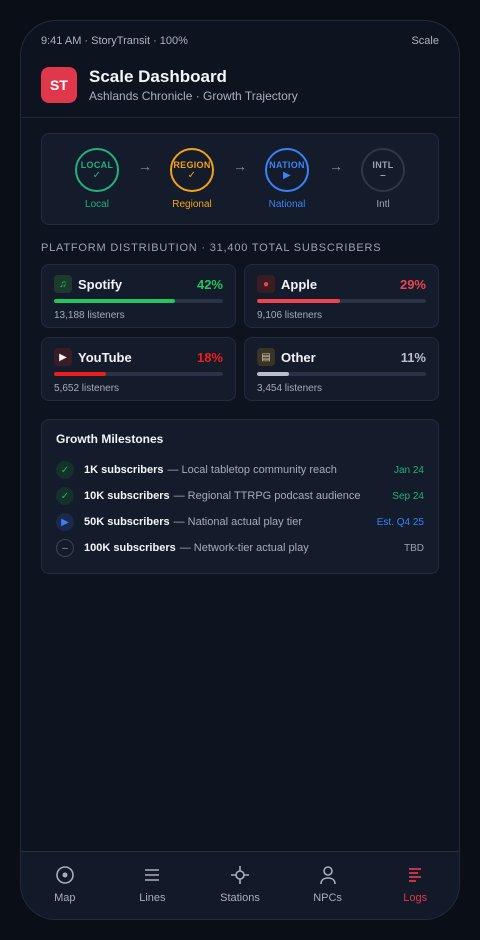 The image size is (480, 940). Describe the element at coordinates (124, 470) in the screenshot. I see `milestone-target: 1K subscribers` at that location.